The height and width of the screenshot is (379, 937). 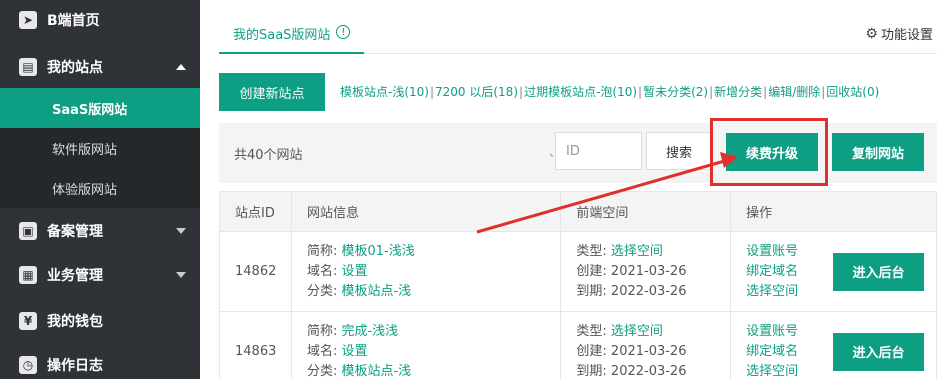 I want to click on sidebar-subitem-trial: 体验版网站, so click(x=100, y=188).